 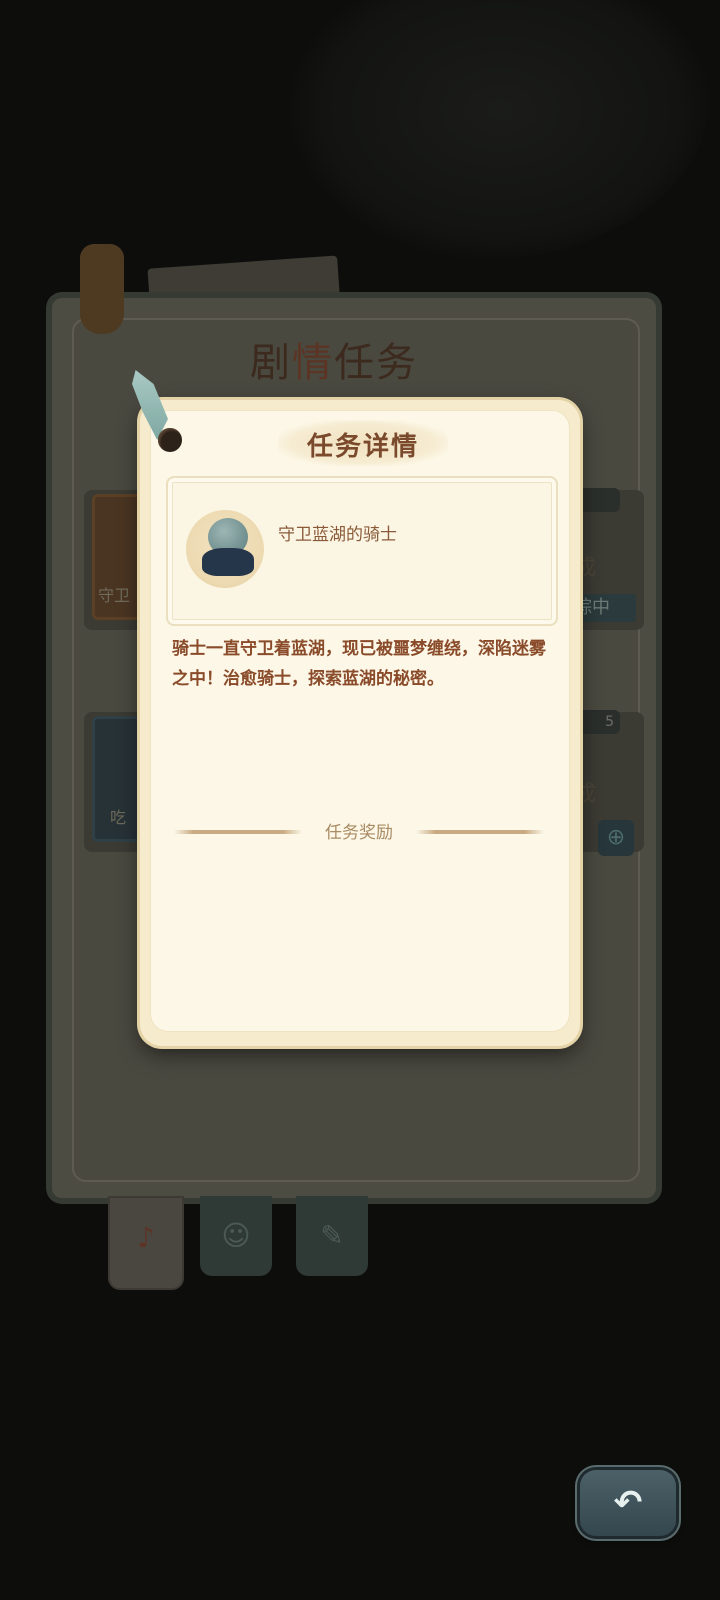 What do you see at coordinates (500, 130) in the screenshot?
I see `background-tree` at bounding box center [500, 130].